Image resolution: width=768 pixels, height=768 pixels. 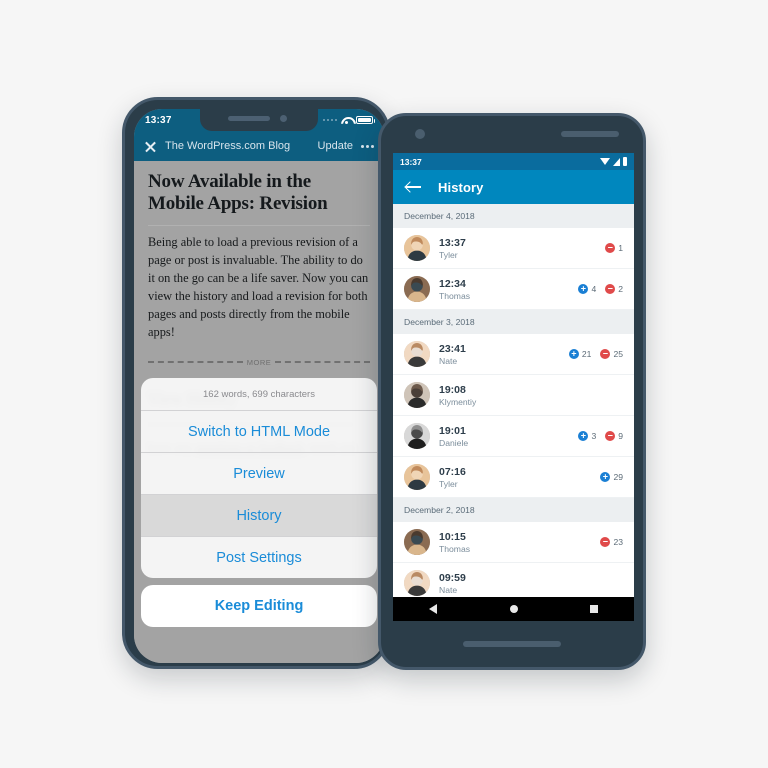 I want to click on ellipsis-icon, so click(x=367, y=146).